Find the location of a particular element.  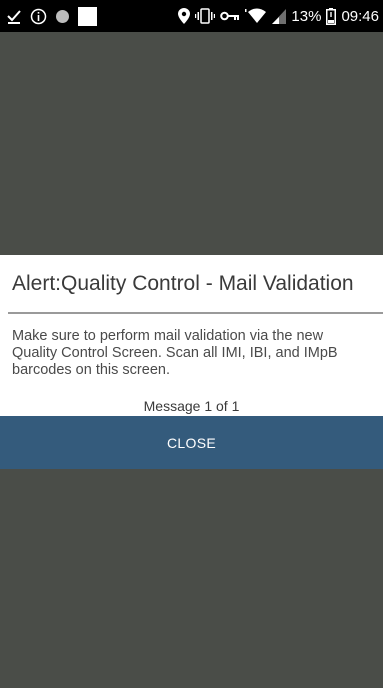

dialog-title: Alert:Quality Control - Mail Validation is located at coordinates (183, 283).